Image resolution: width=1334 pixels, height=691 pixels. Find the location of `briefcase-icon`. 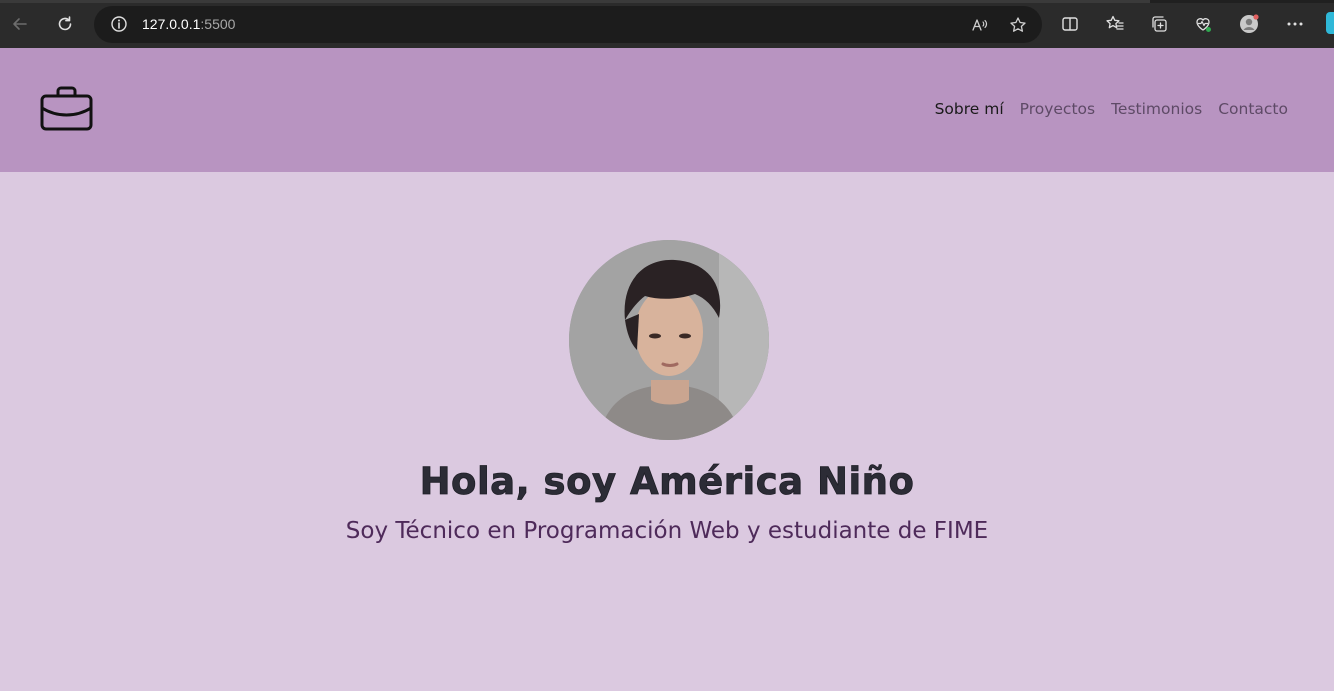

briefcase-icon is located at coordinates (67, 109).